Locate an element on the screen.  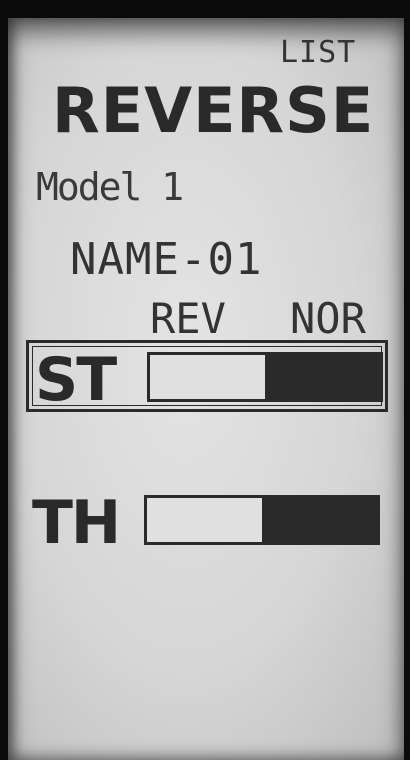
channel-label-steering: ST is located at coordinates (76, 380).